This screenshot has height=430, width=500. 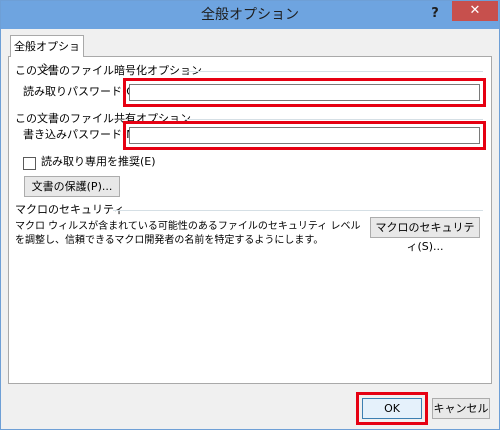 I want to click on tab-general-options: 全般オプション, so click(x=47, y=54).